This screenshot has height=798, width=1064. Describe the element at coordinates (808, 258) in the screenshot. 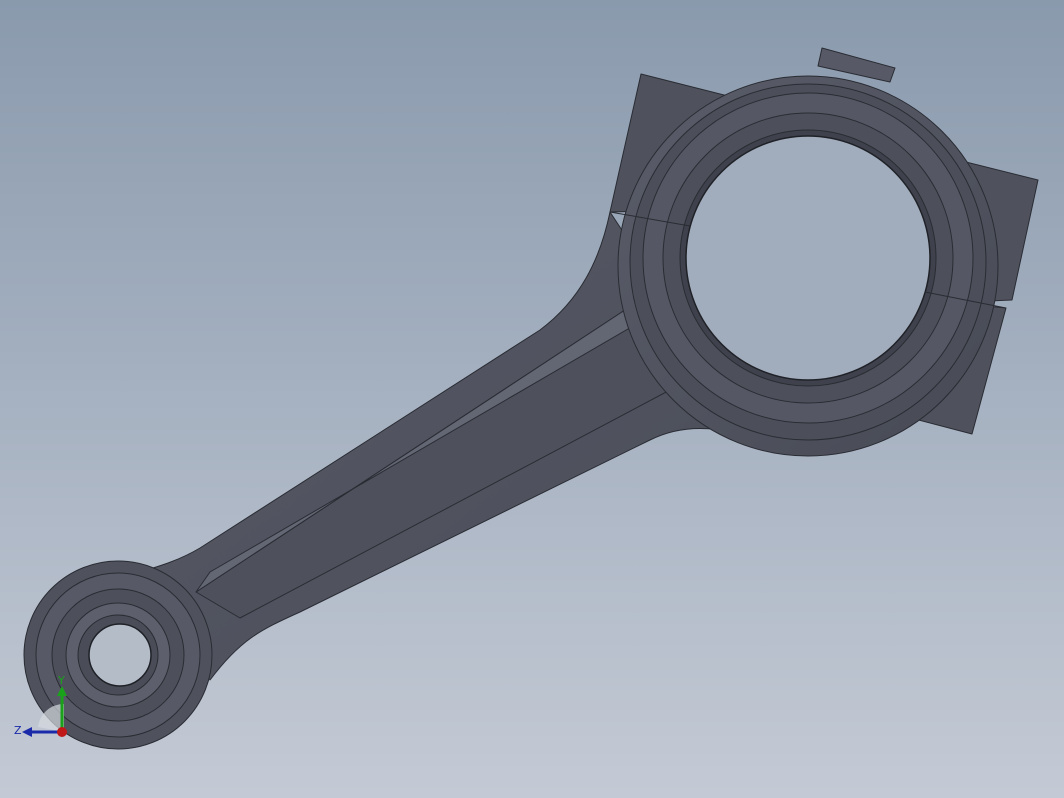

I see `big-end-bore` at that location.